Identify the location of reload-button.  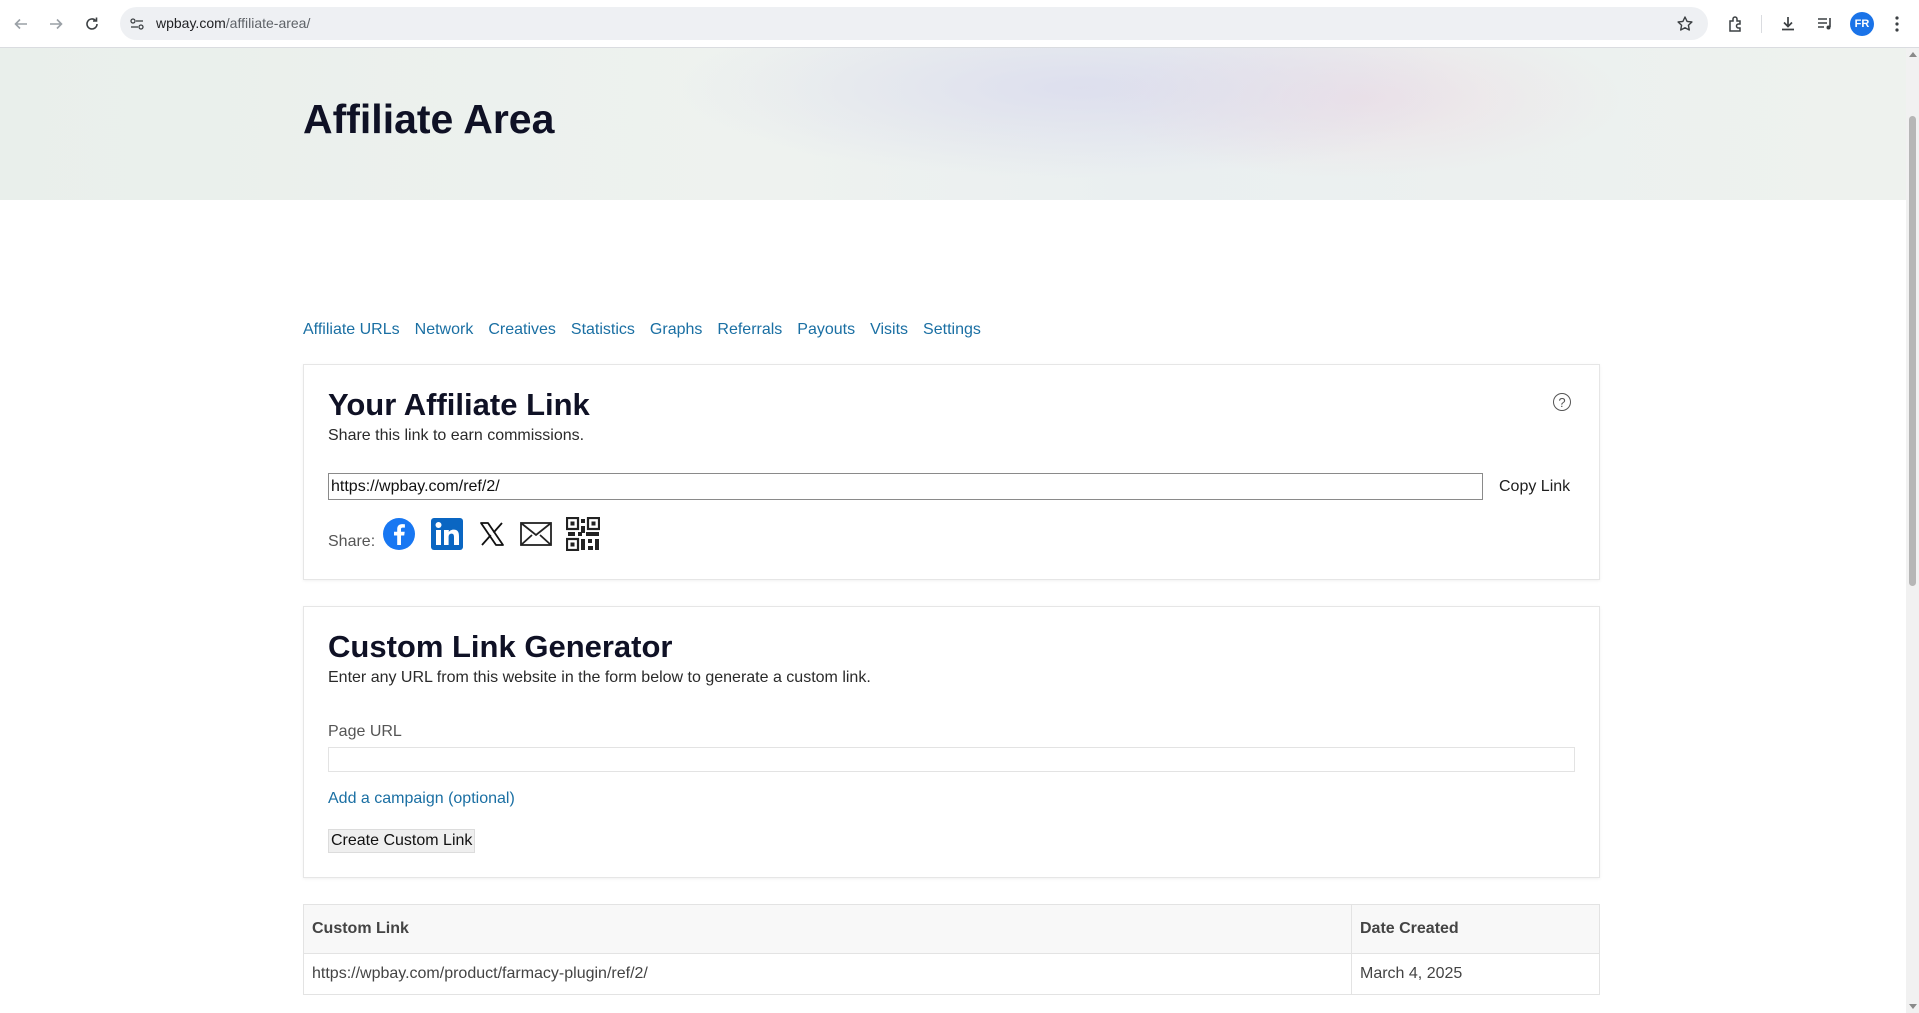
(92, 24).